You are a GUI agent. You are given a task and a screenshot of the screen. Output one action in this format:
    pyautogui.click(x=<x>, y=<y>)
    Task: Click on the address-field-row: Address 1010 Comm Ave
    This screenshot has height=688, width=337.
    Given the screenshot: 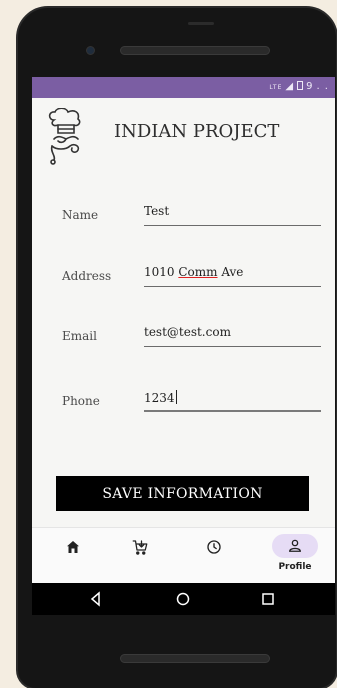 What is the action you would take?
    pyautogui.click(x=183, y=283)
    